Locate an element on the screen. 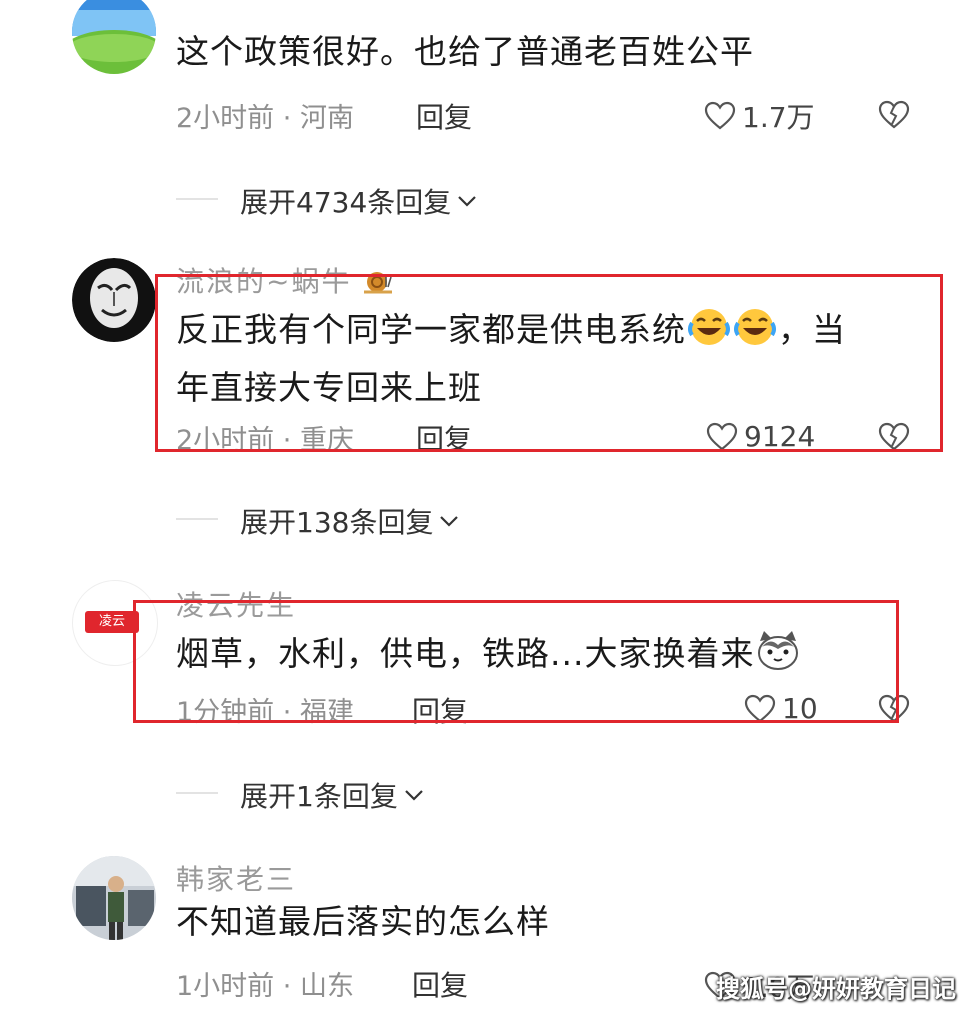 The height and width of the screenshot is (1014, 974). avatar-logo-text: 凌云 is located at coordinates (111, 621).